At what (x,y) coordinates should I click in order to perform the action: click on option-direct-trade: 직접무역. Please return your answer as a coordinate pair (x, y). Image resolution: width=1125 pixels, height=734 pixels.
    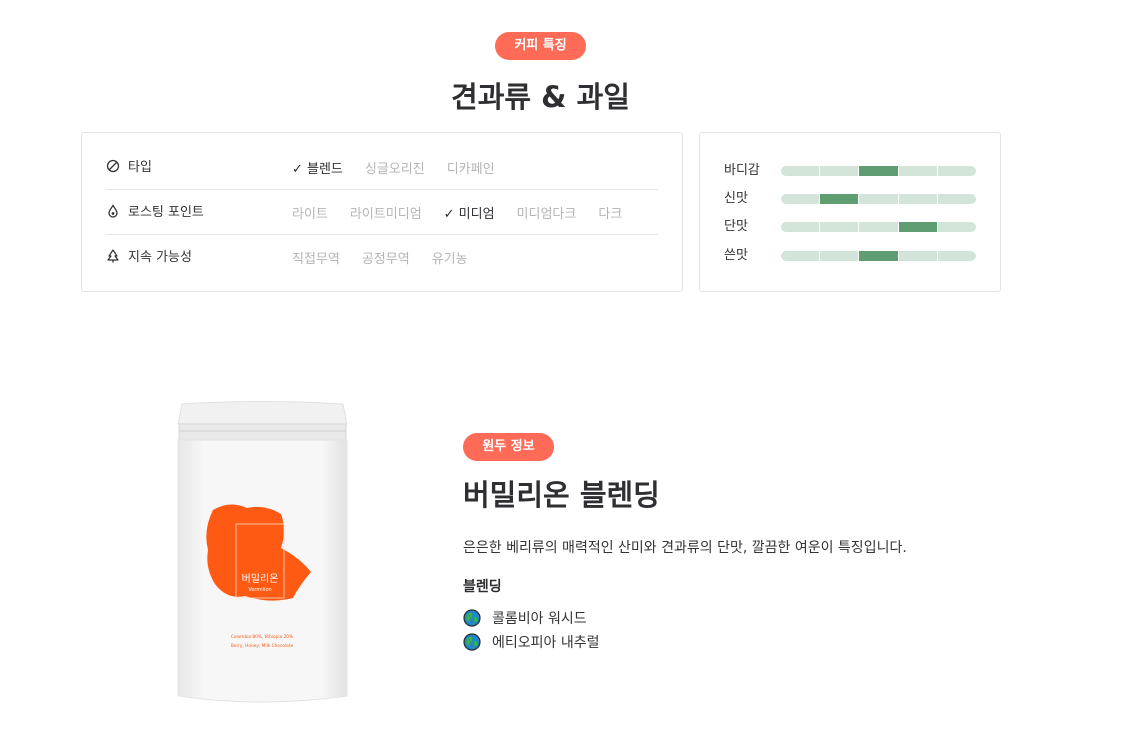
    Looking at the image, I should click on (316, 259).